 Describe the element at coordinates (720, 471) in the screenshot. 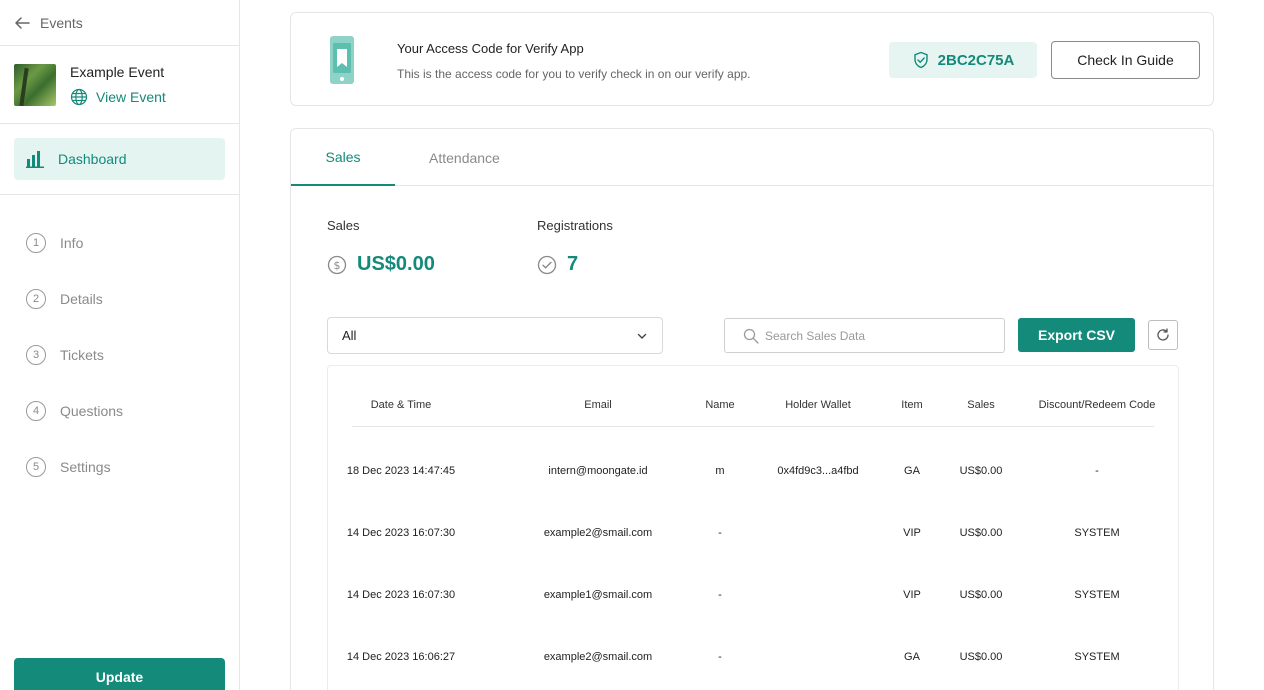

I see `cell-name: m` at that location.